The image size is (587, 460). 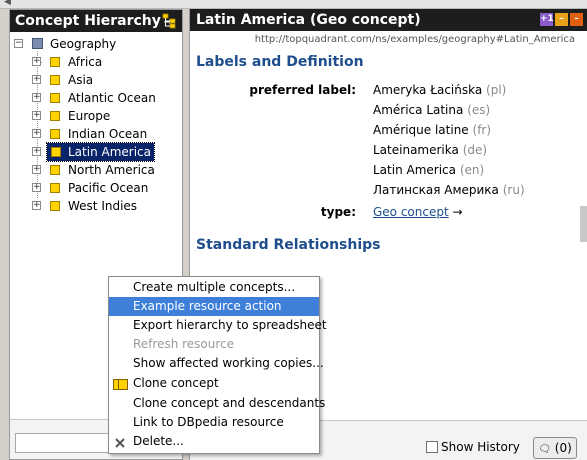 I want to click on tree-item-label: Atlantic Ocean, so click(x=112, y=98).